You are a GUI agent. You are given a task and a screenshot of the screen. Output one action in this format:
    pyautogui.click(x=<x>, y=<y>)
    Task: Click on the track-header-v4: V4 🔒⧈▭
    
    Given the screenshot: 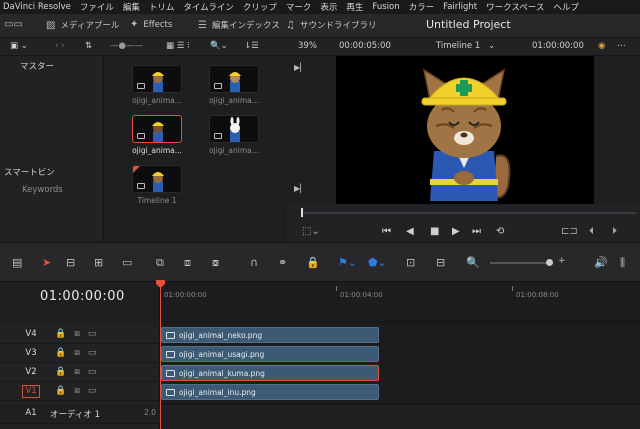 What is the action you would take?
    pyautogui.click(x=80, y=335)
    